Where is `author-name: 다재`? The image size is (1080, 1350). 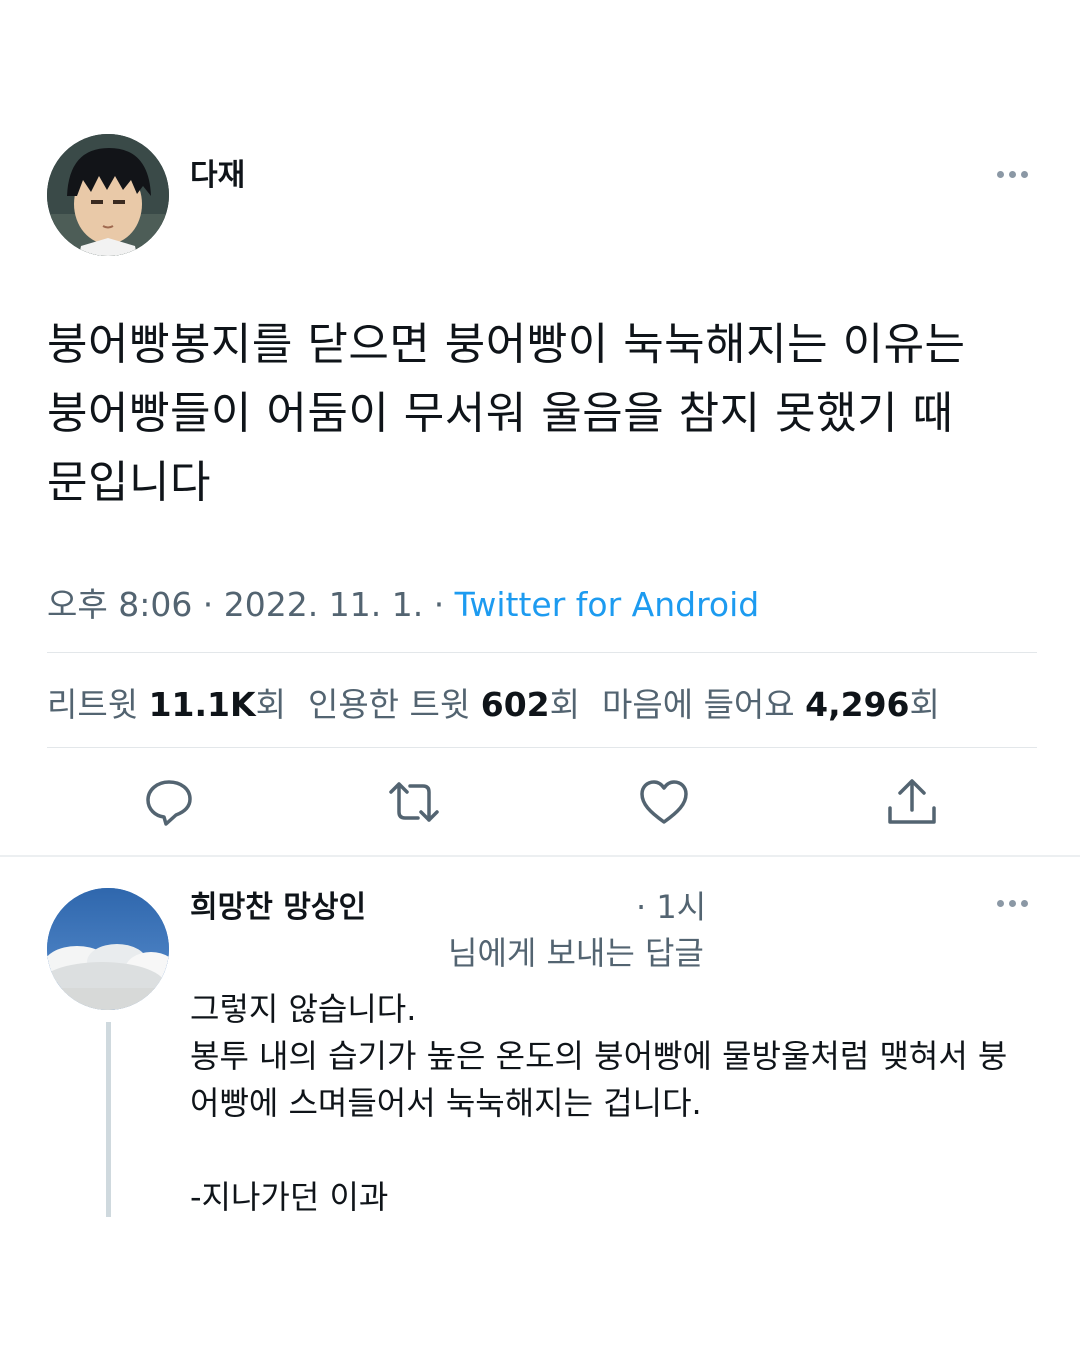 author-name: 다재 is located at coordinates (217, 172).